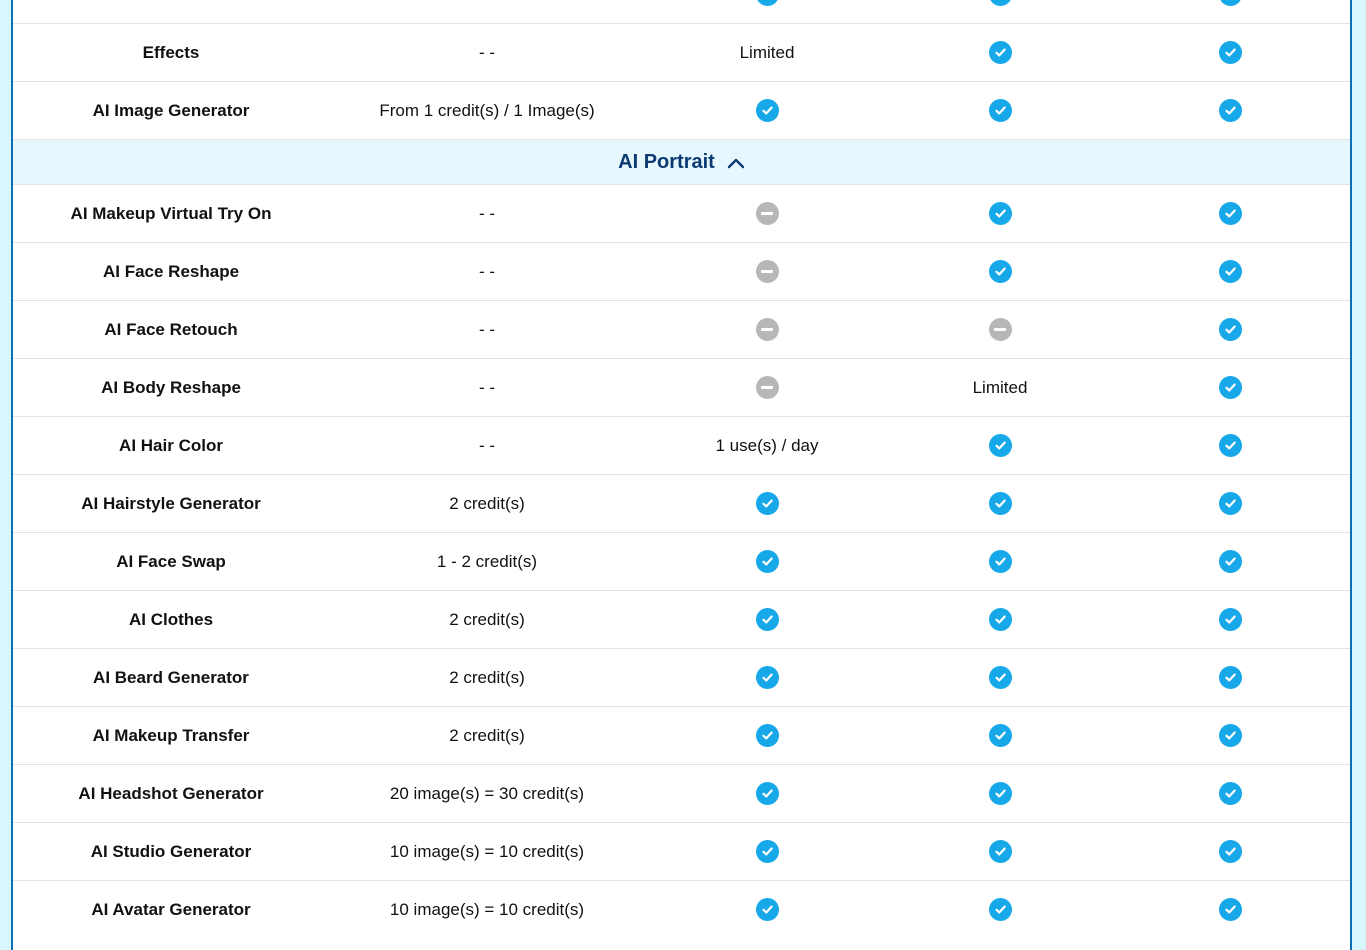  What do you see at coordinates (171, 387) in the screenshot?
I see `feature-name: AI Body Reshape` at bounding box center [171, 387].